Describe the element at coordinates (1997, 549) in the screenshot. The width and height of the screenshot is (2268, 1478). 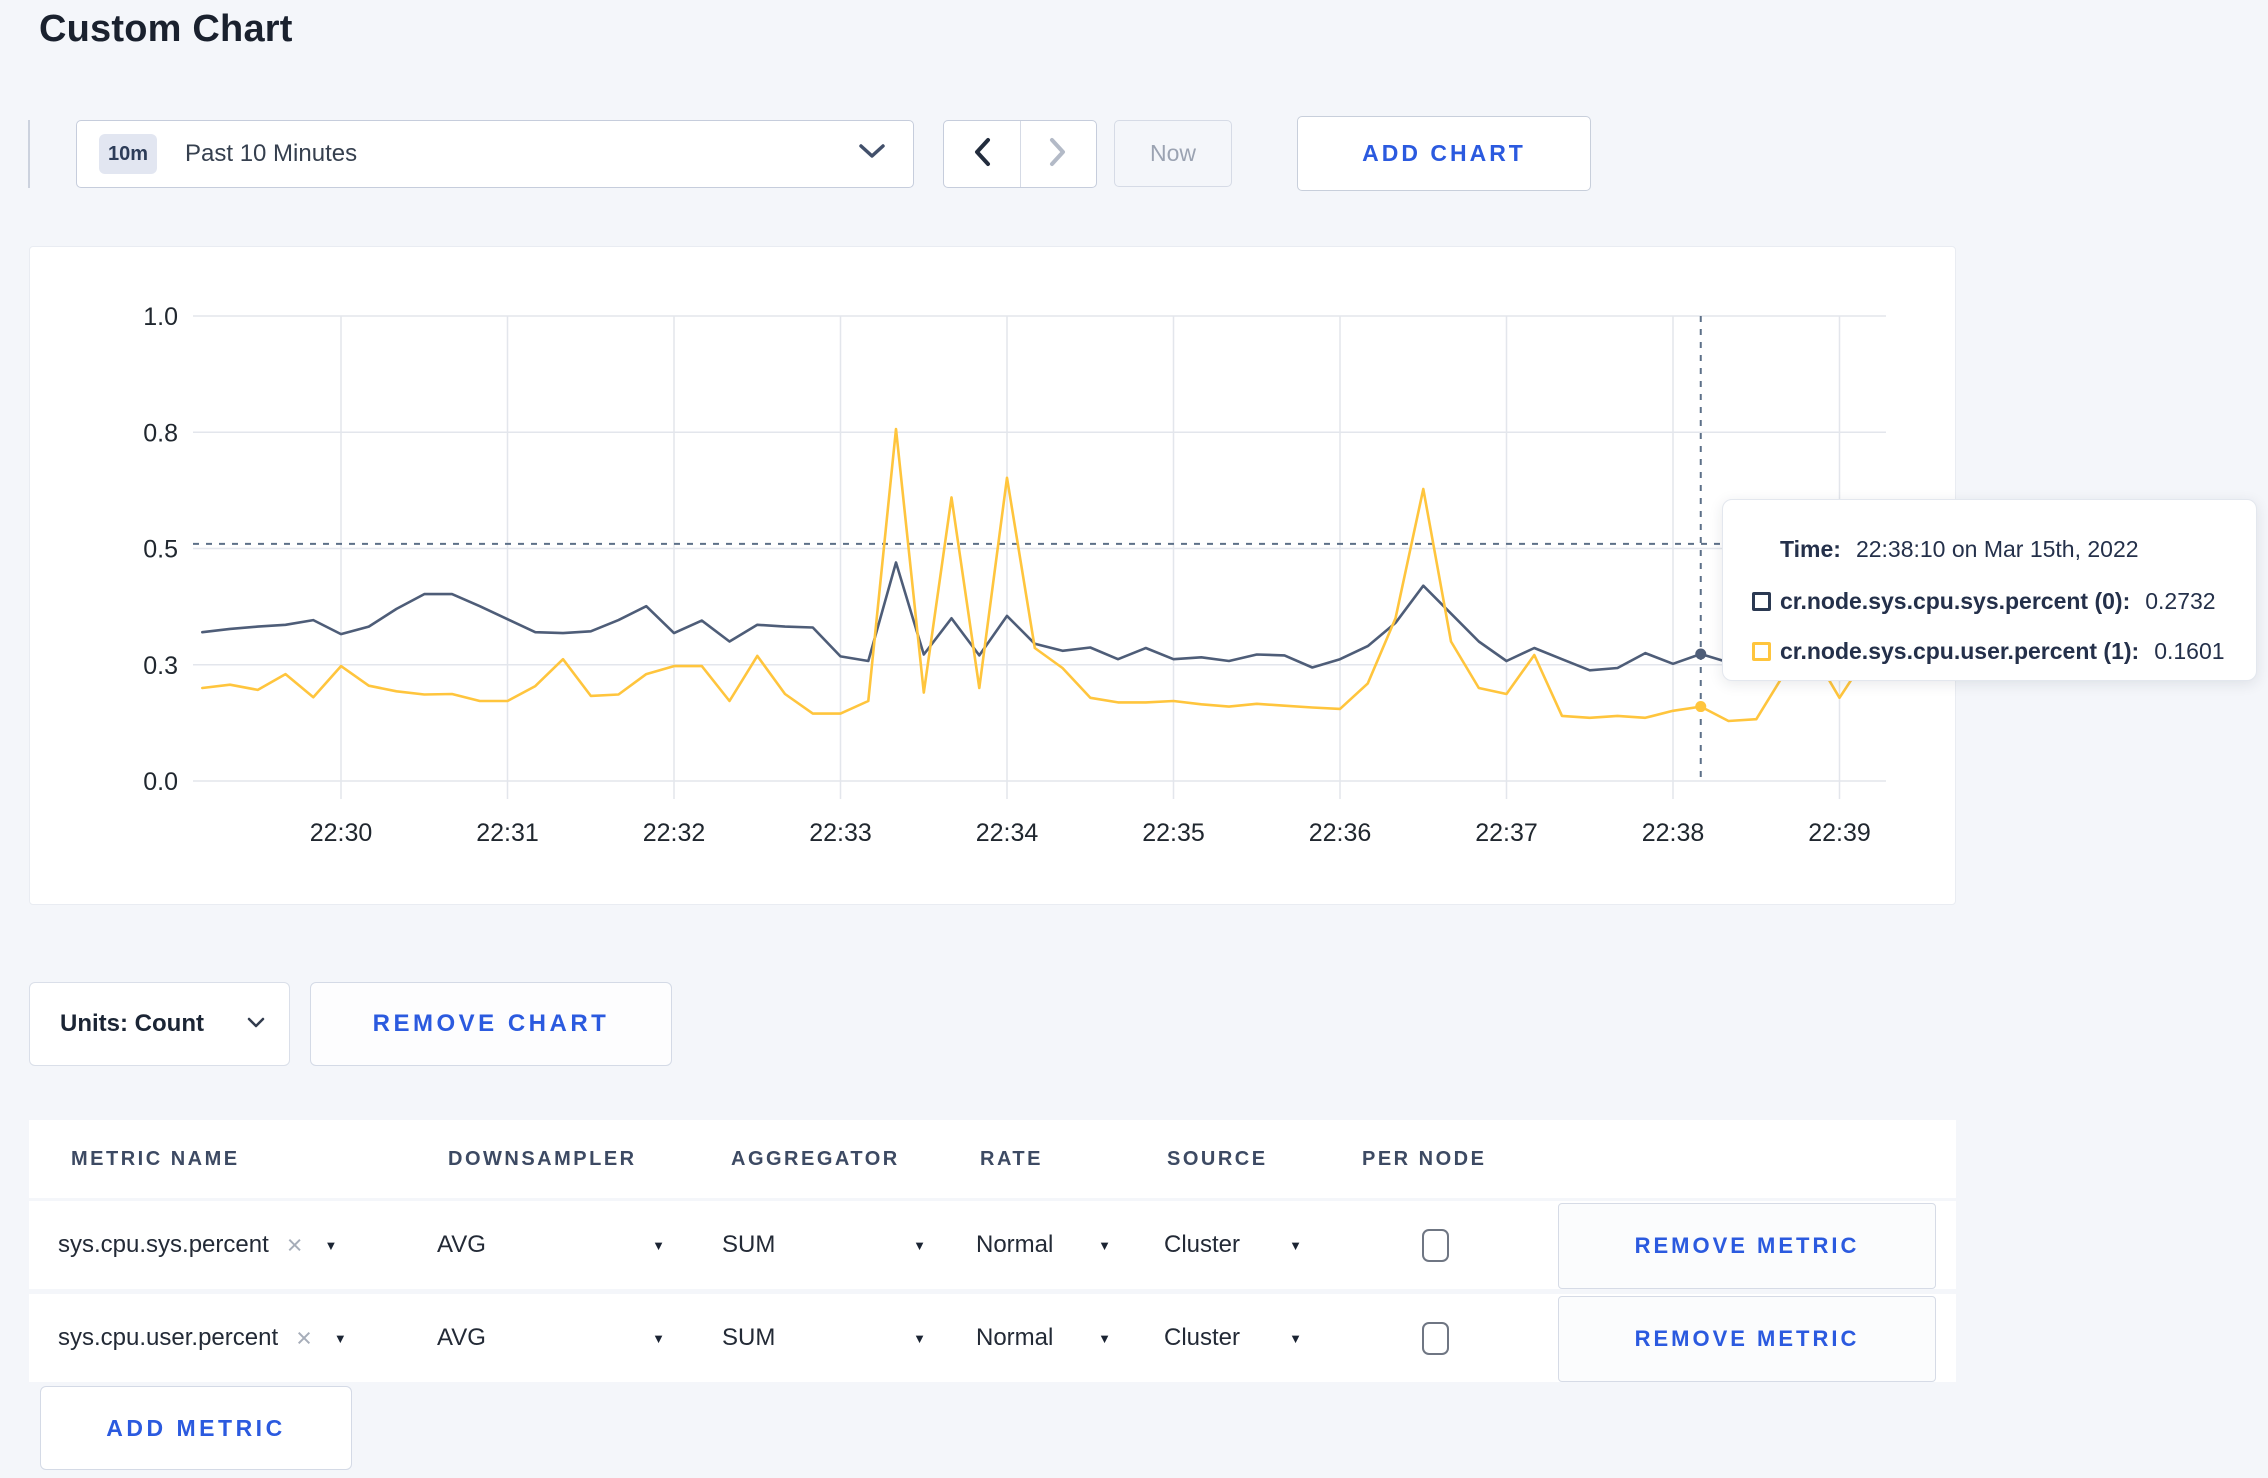
I see `tooltip-time-value: 22:38:10 on Mar 15th, 2022` at that location.